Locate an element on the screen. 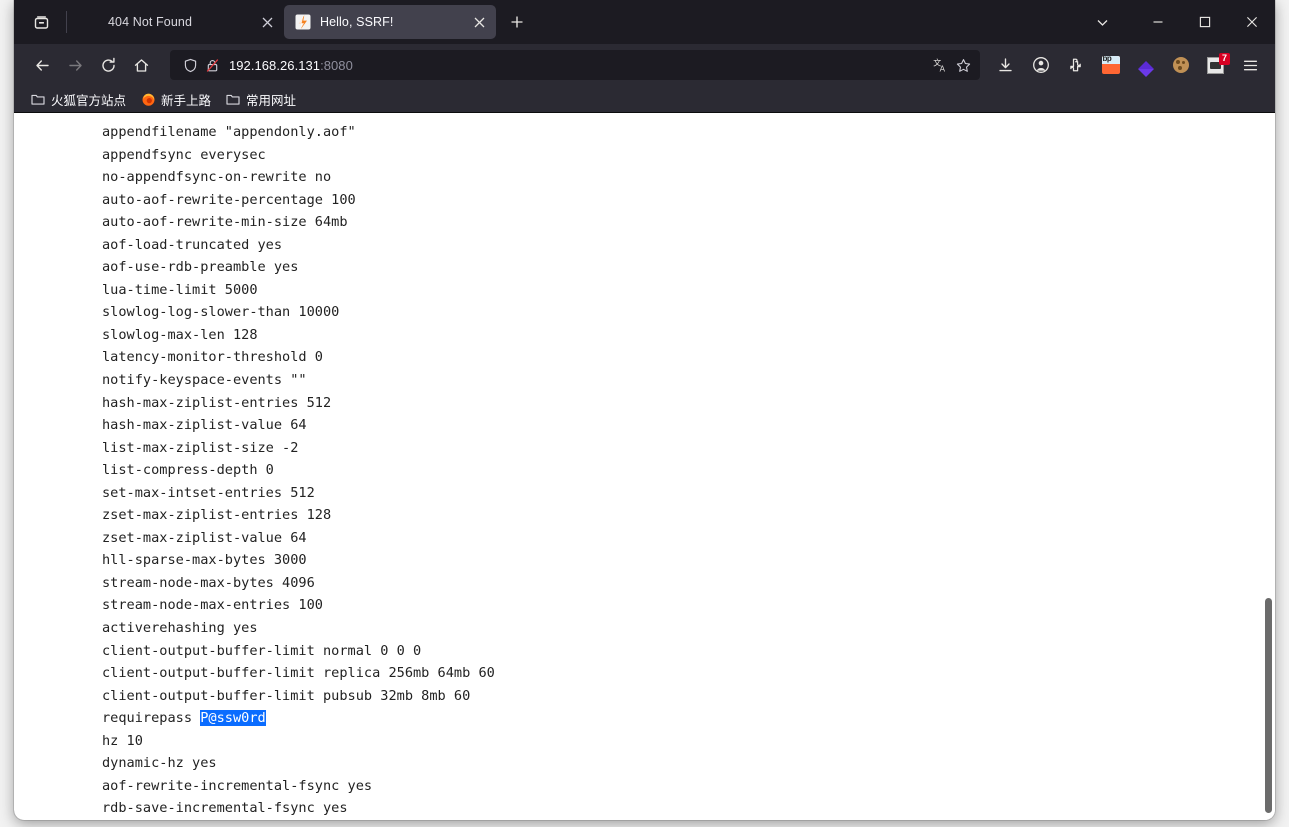 The width and height of the screenshot is (1289, 827). url-text: 192.168.26.131:8080 is located at coordinates (579, 65).